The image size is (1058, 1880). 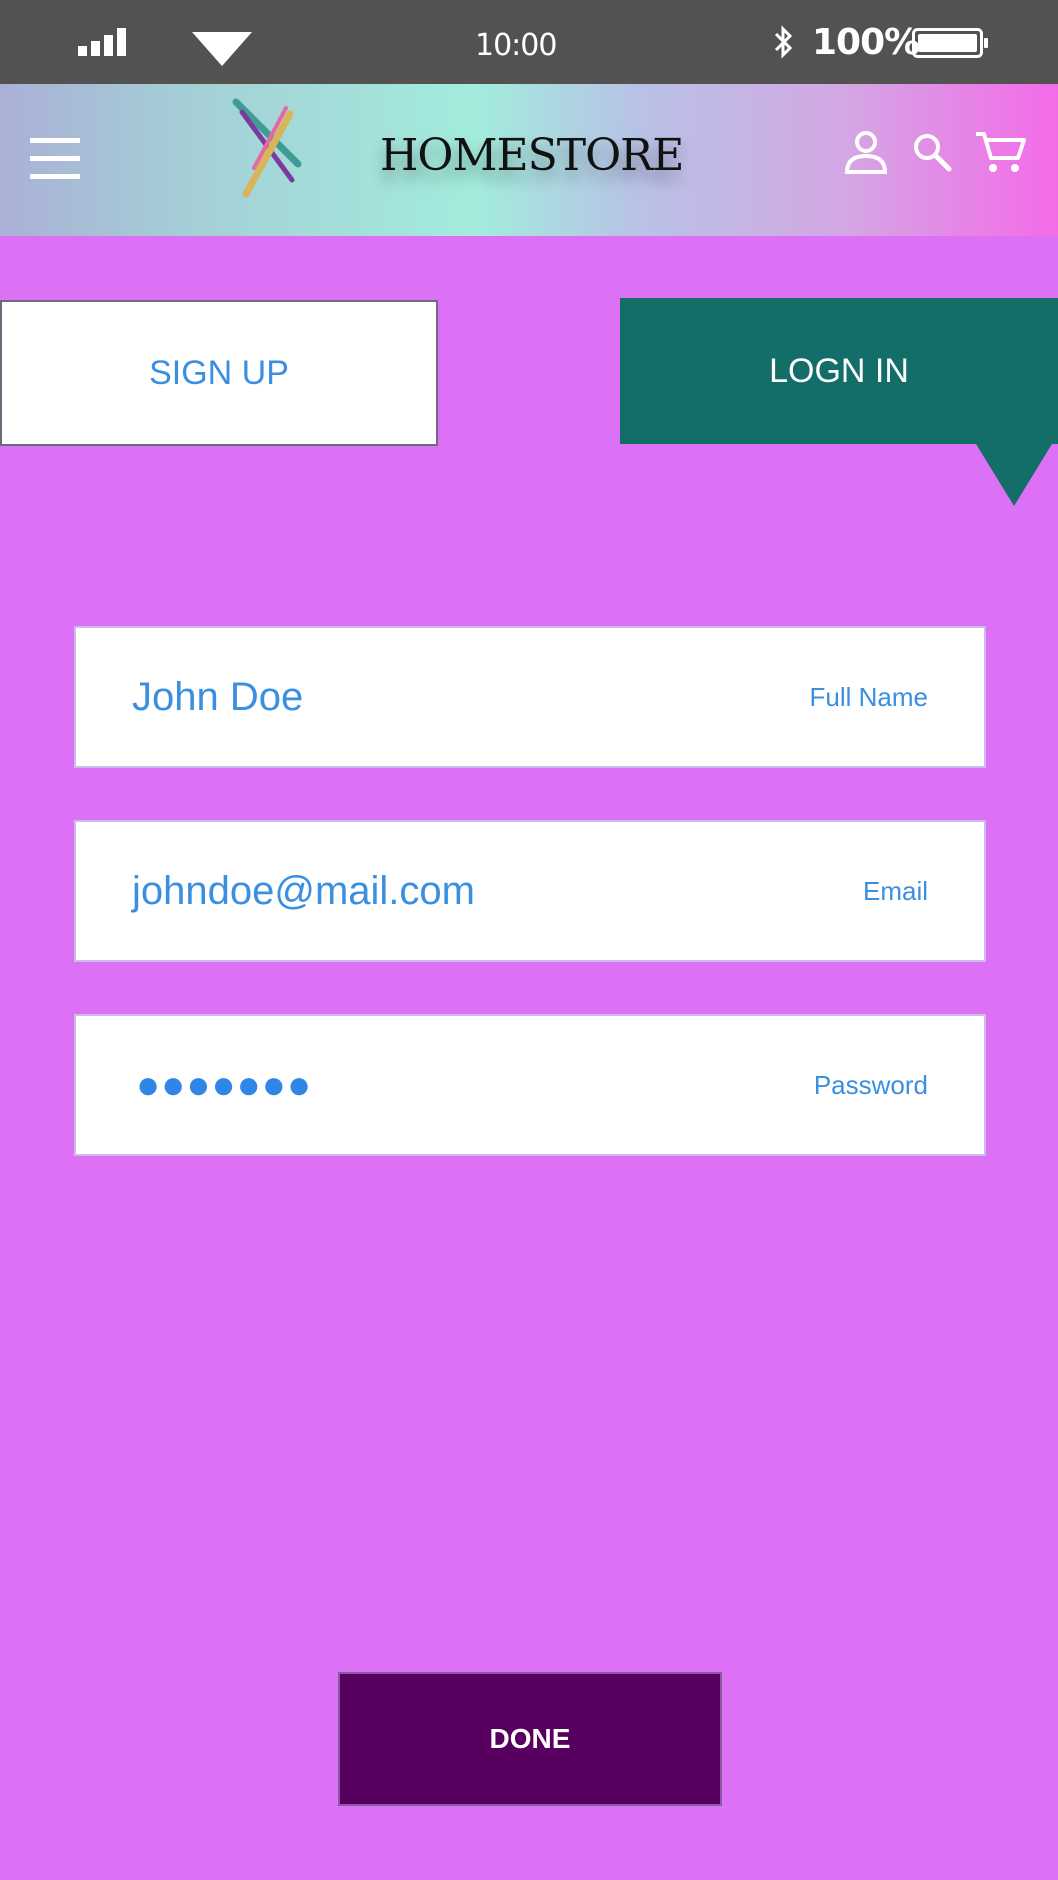 What do you see at coordinates (1014, 475) in the screenshot?
I see `active-tab-indicator` at bounding box center [1014, 475].